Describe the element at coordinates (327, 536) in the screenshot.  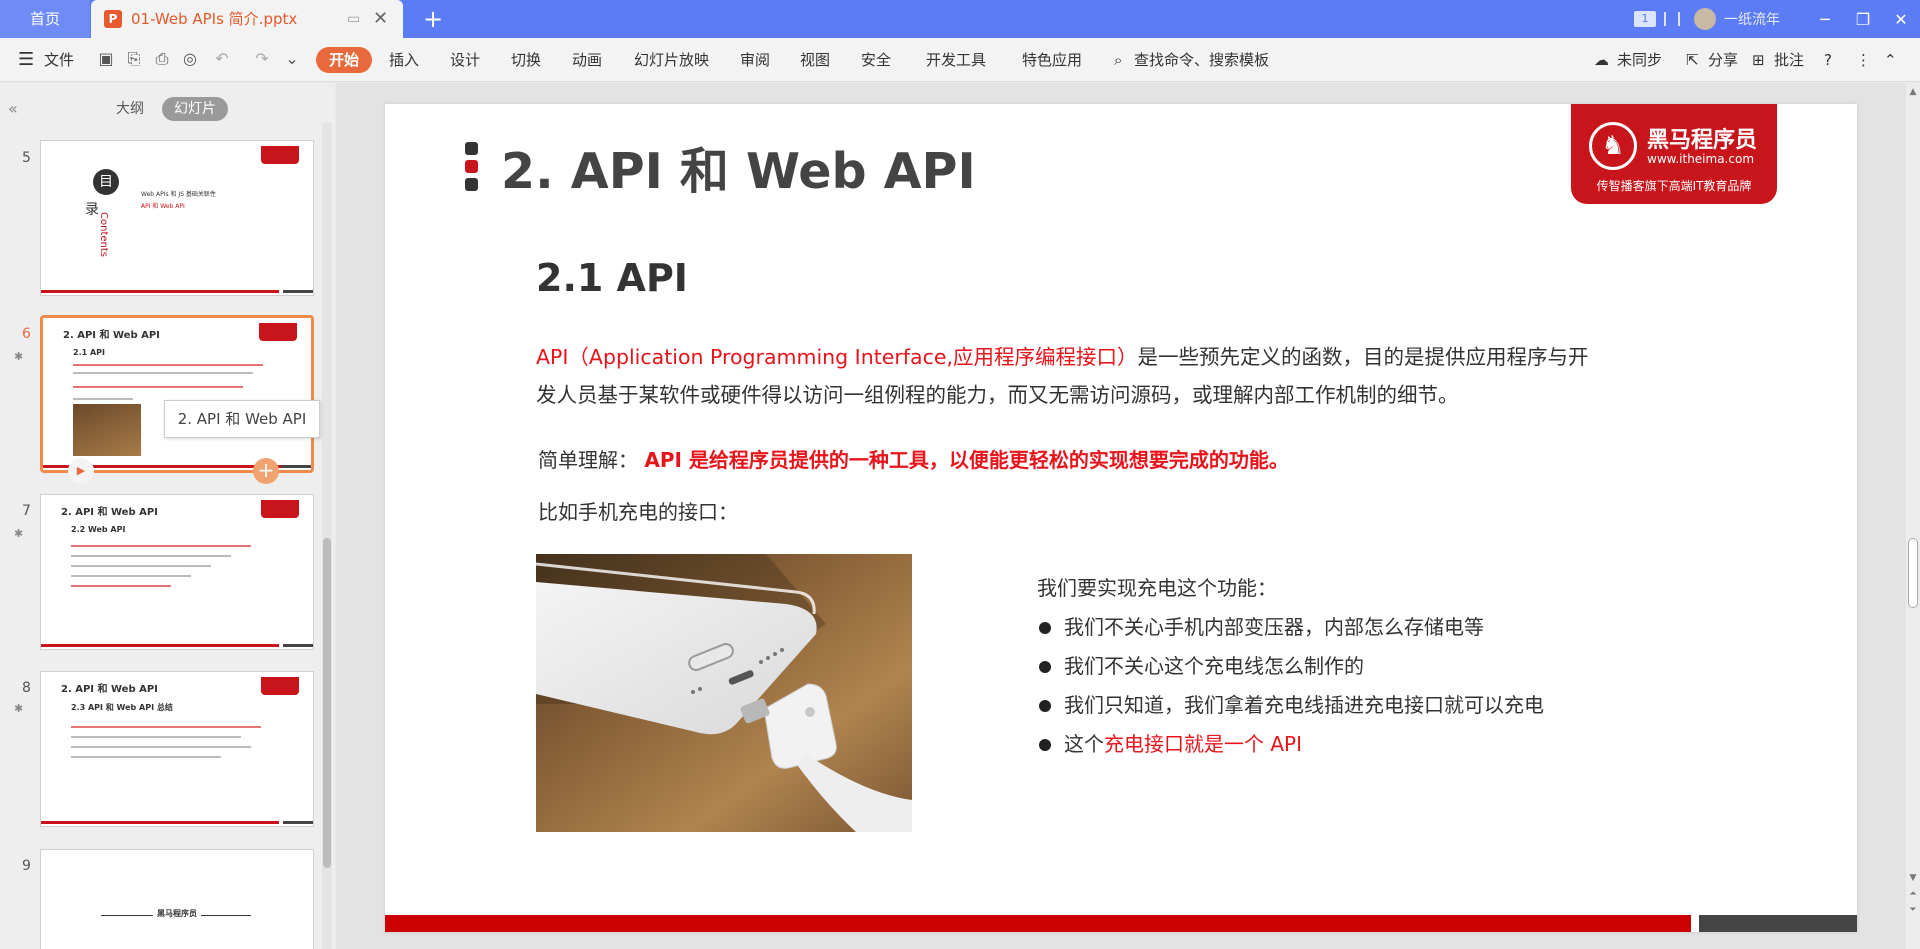
I see `panel-scrollbar` at that location.